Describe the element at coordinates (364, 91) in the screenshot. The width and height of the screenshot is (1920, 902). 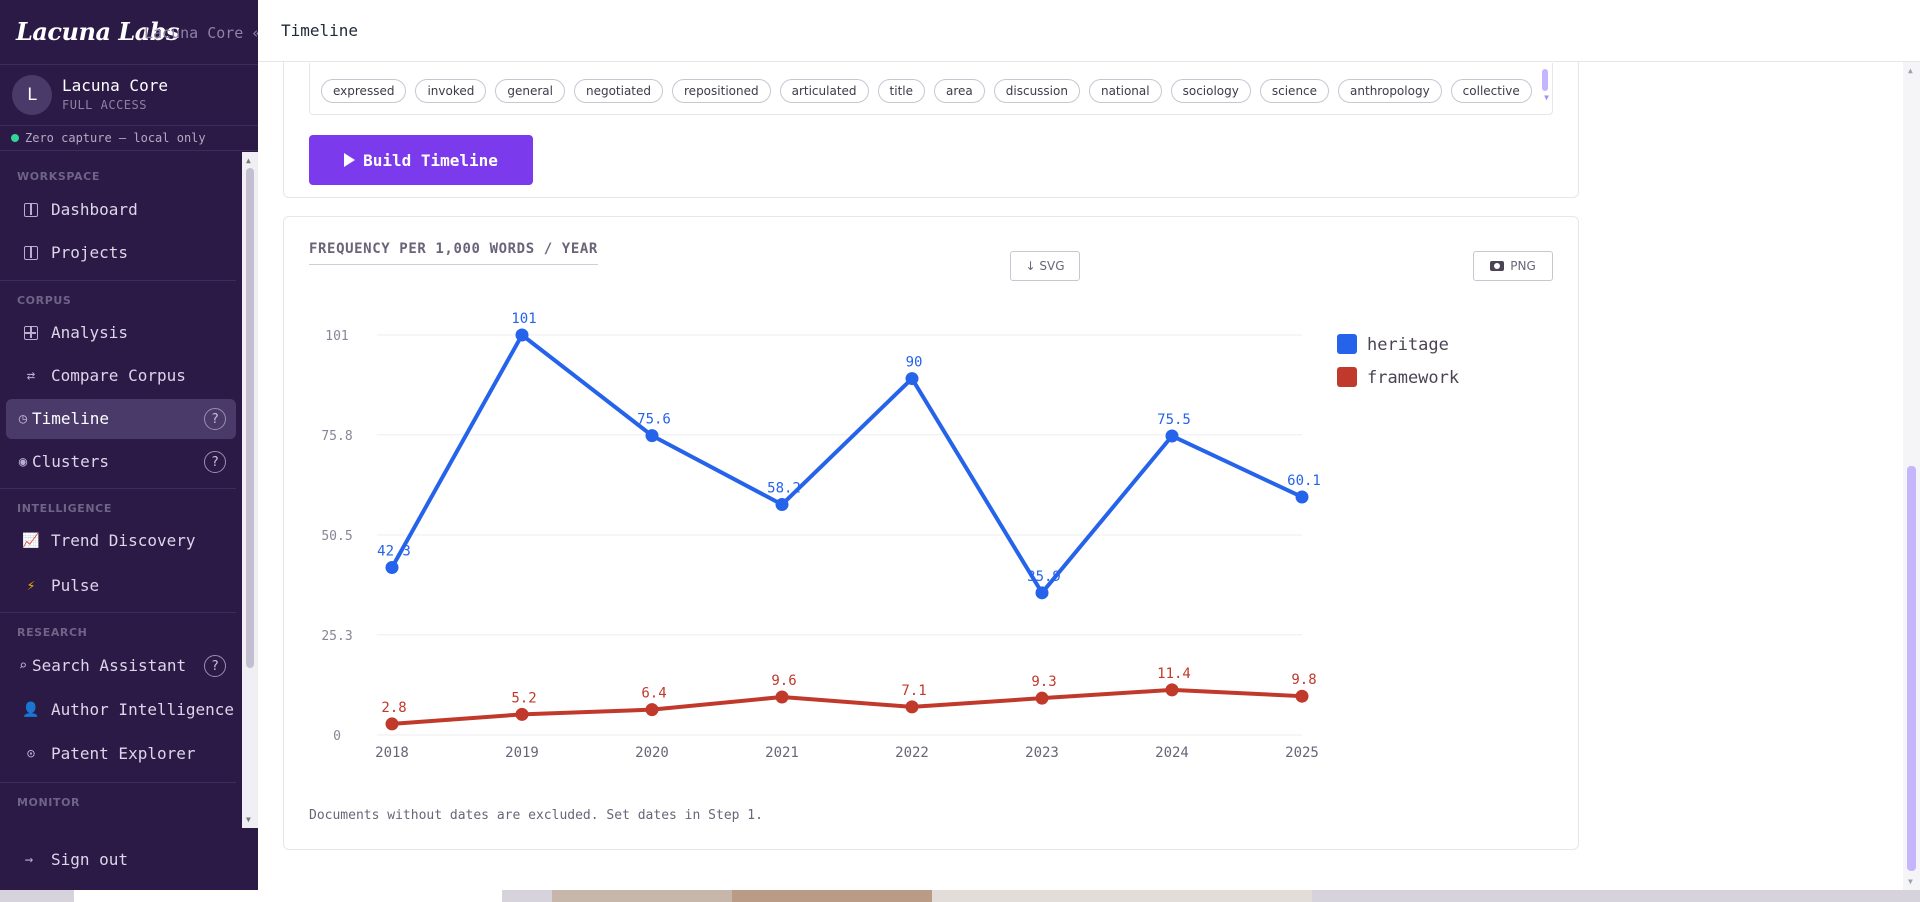
I see `term-chip: expressed` at that location.